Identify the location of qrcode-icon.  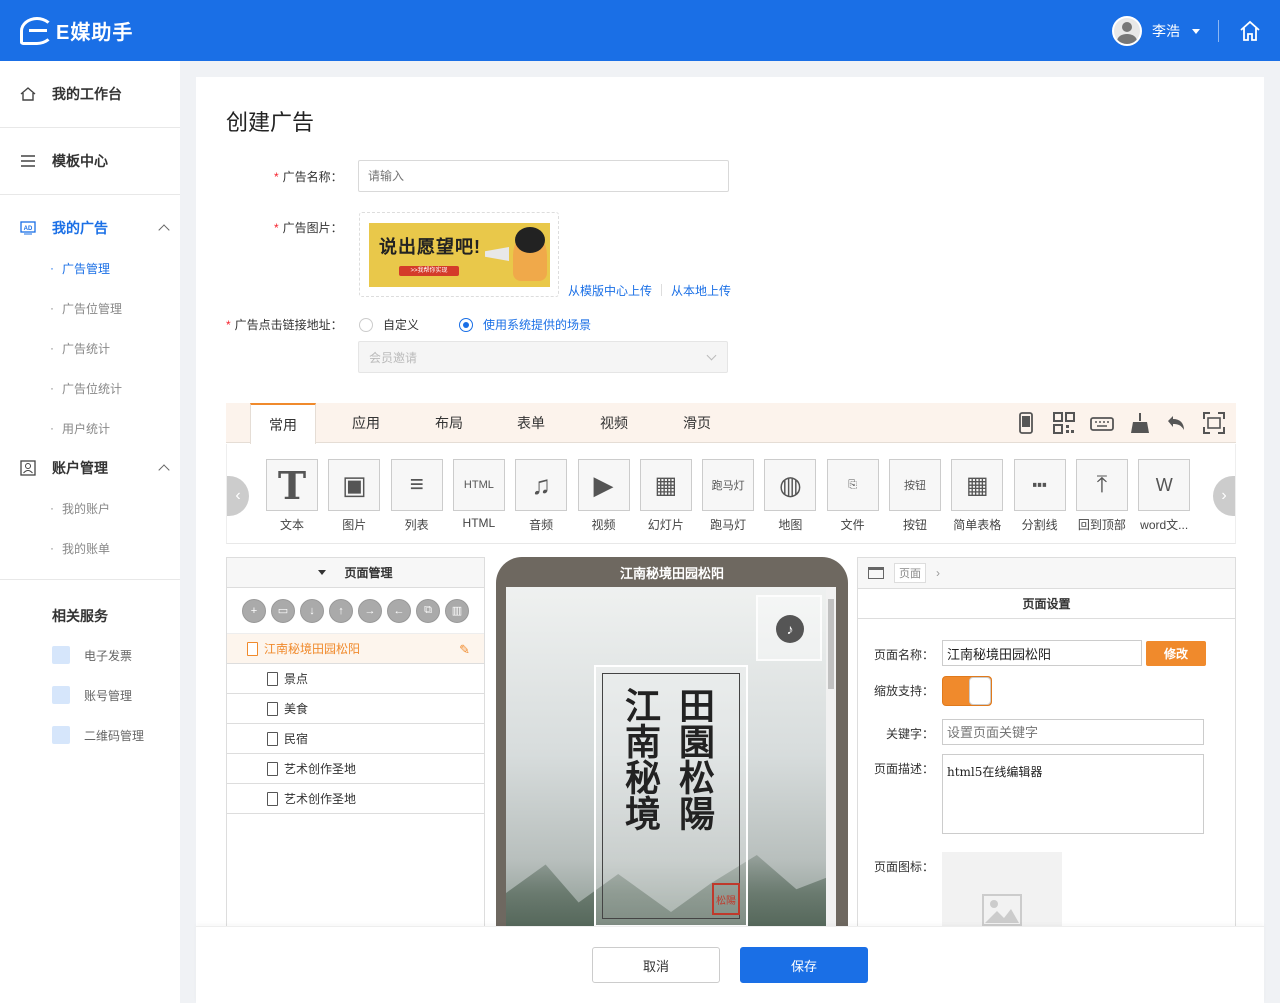
(1064, 423).